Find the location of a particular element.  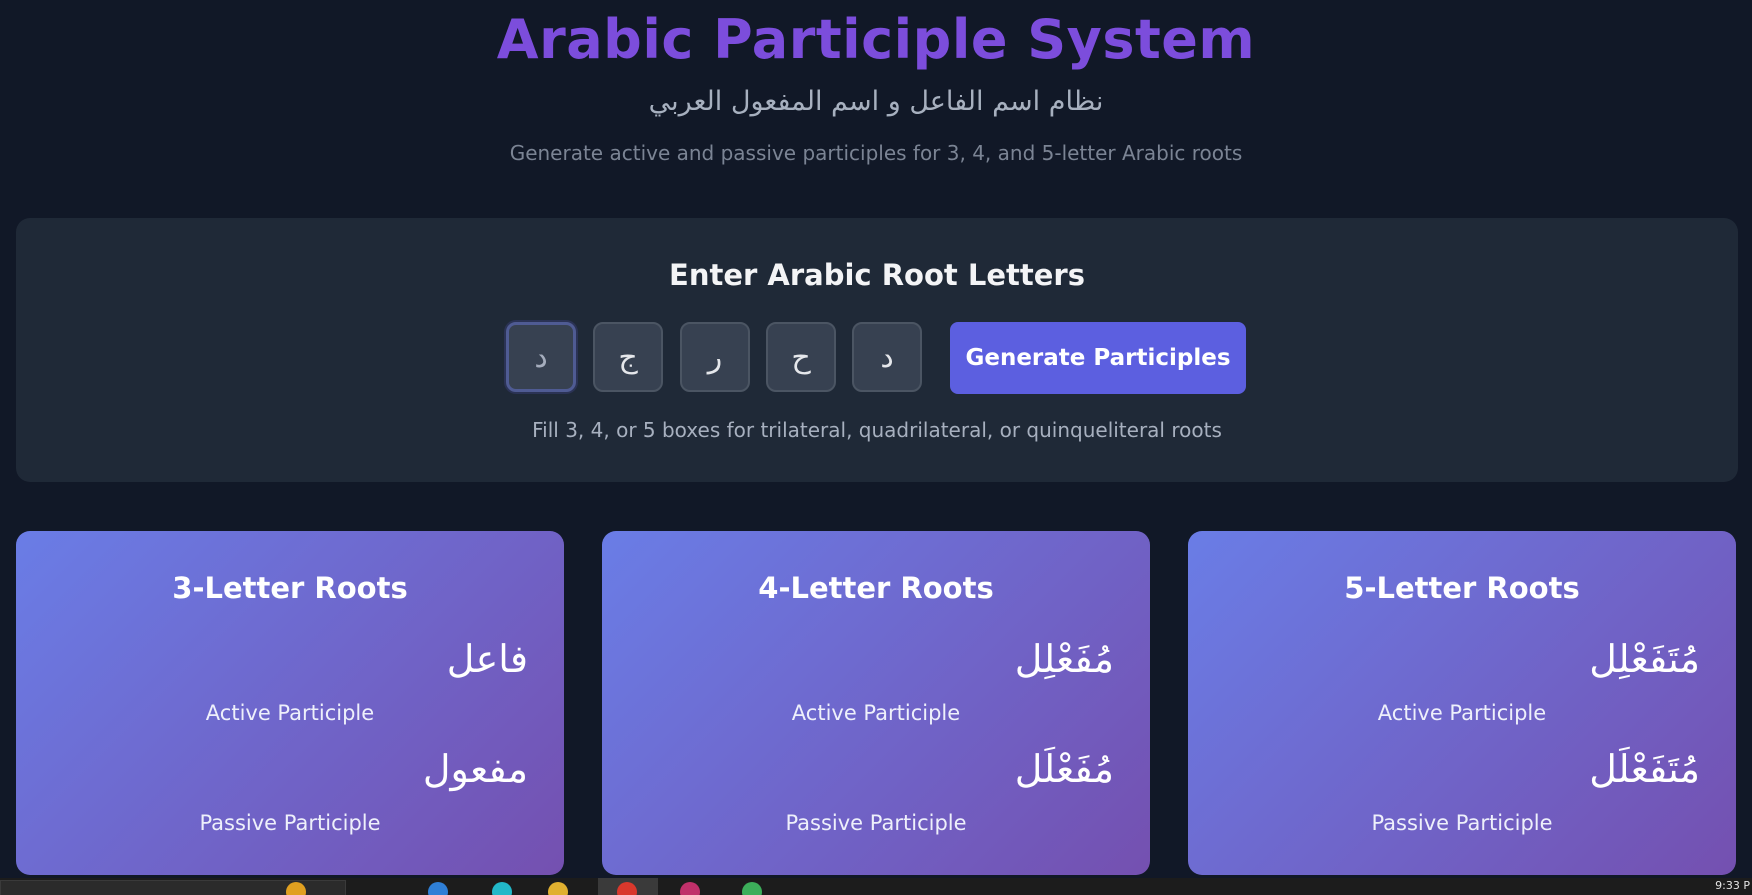

active-participle-pattern: مُفَعْلِل is located at coordinates (1064, 659).